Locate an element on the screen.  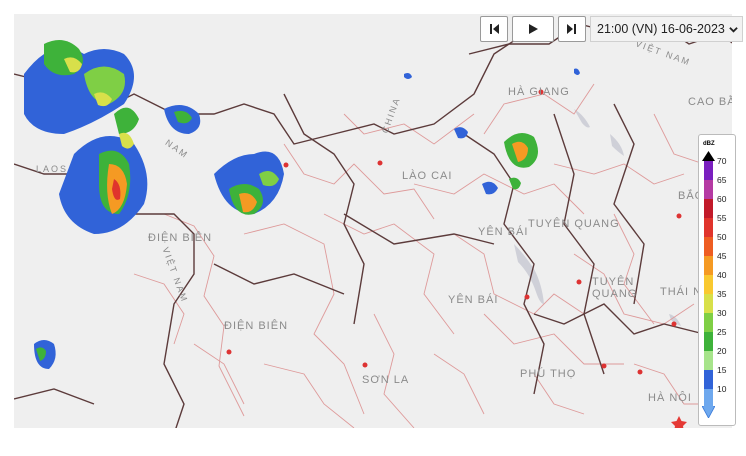
reflectivity-legend: dBZ 70 65 60 55 50 45 40 35 30 25 20 15 10 is located at coordinates (717, 280).